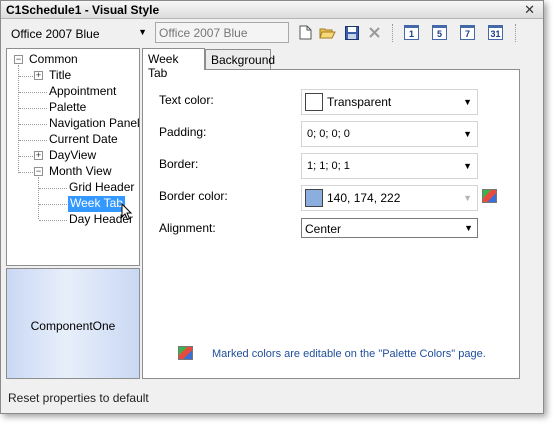 The height and width of the screenshot is (426, 554). I want to click on tree-item-appointment: Appointment, so click(82, 92).